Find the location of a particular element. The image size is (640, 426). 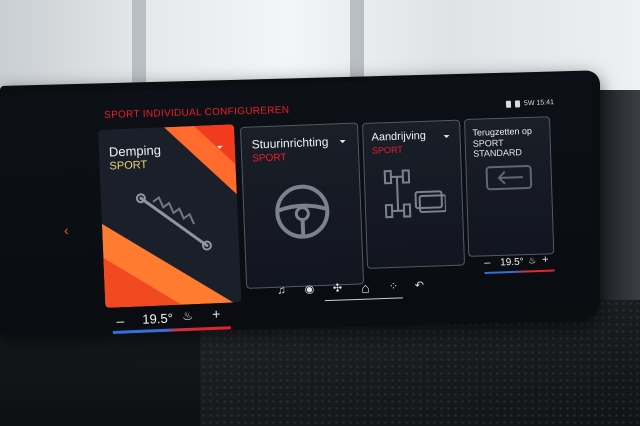

home-icon: ⌂ is located at coordinates (365, 287).